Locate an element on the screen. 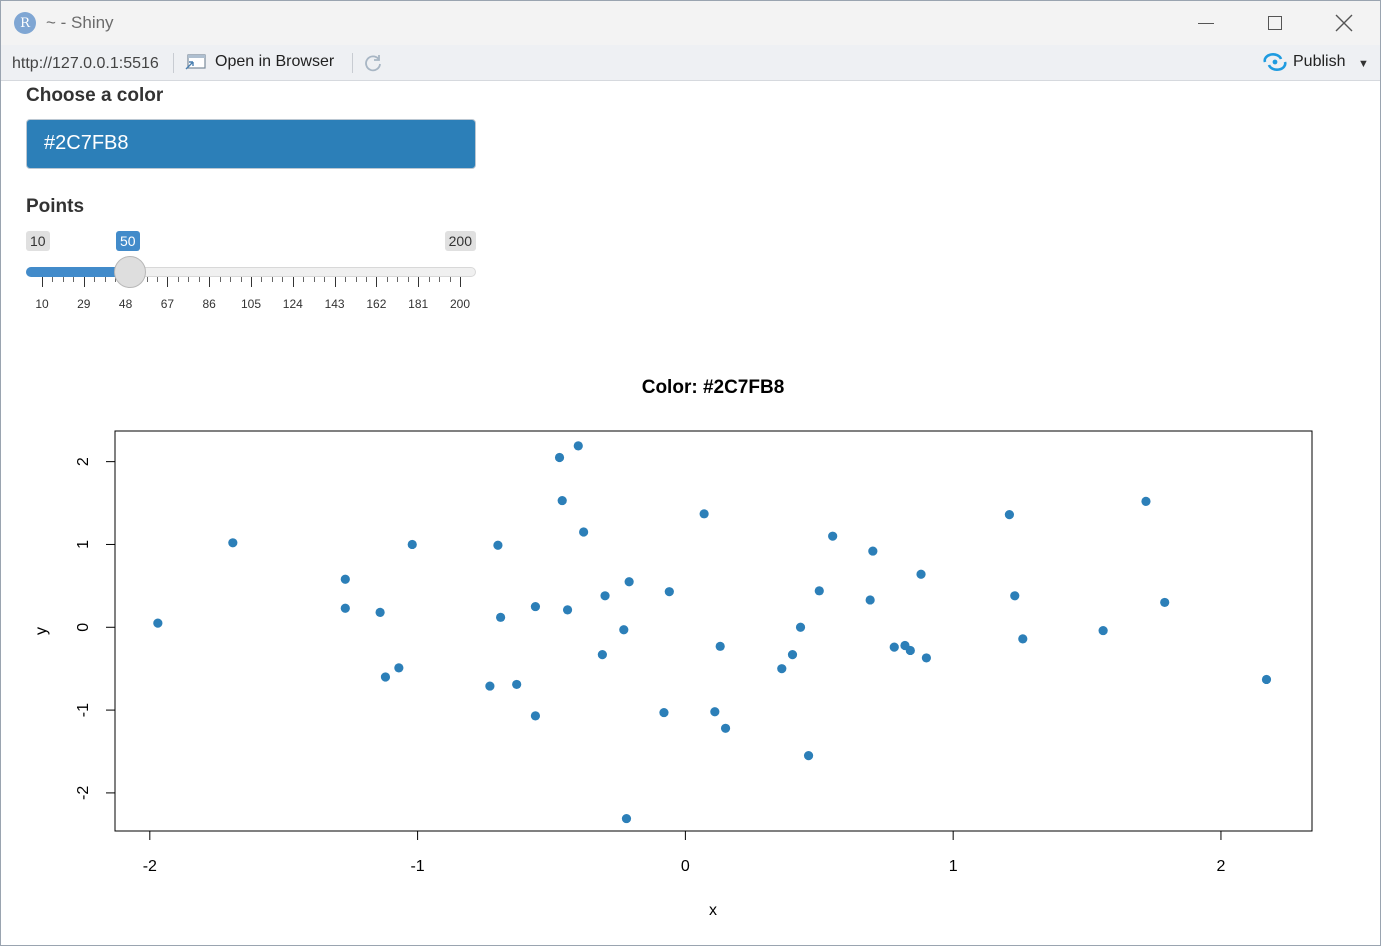 The width and height of the screenshot is (1381, 946). maximize-icon is located at coordinates (1275, 23).